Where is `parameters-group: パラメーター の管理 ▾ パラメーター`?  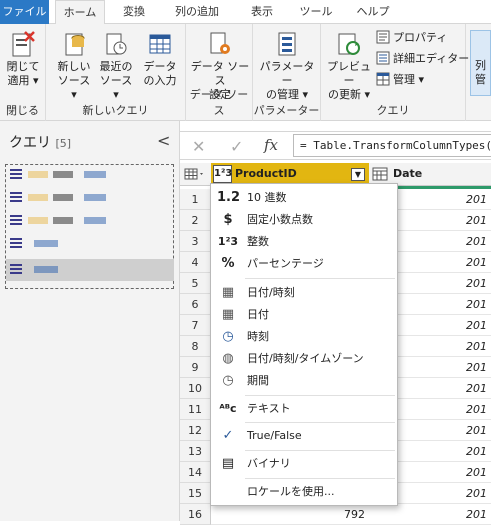 parameters-group: パラメーター の管理 ▾ パラメーター is located at coordinates (287, 72).